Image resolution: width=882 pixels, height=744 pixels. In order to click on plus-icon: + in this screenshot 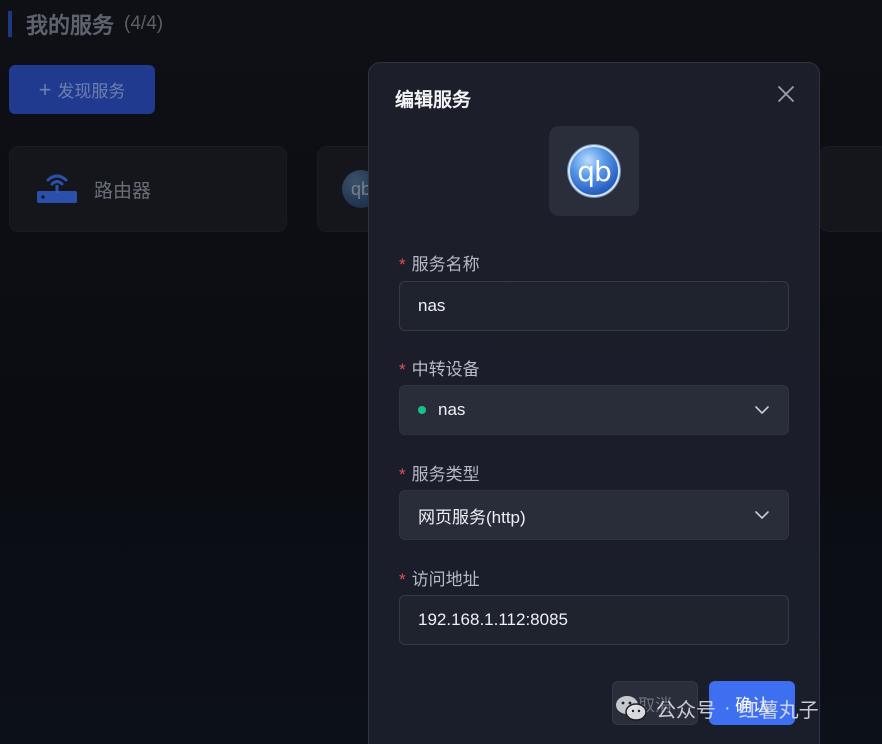, I will do `click(45, 89)`.